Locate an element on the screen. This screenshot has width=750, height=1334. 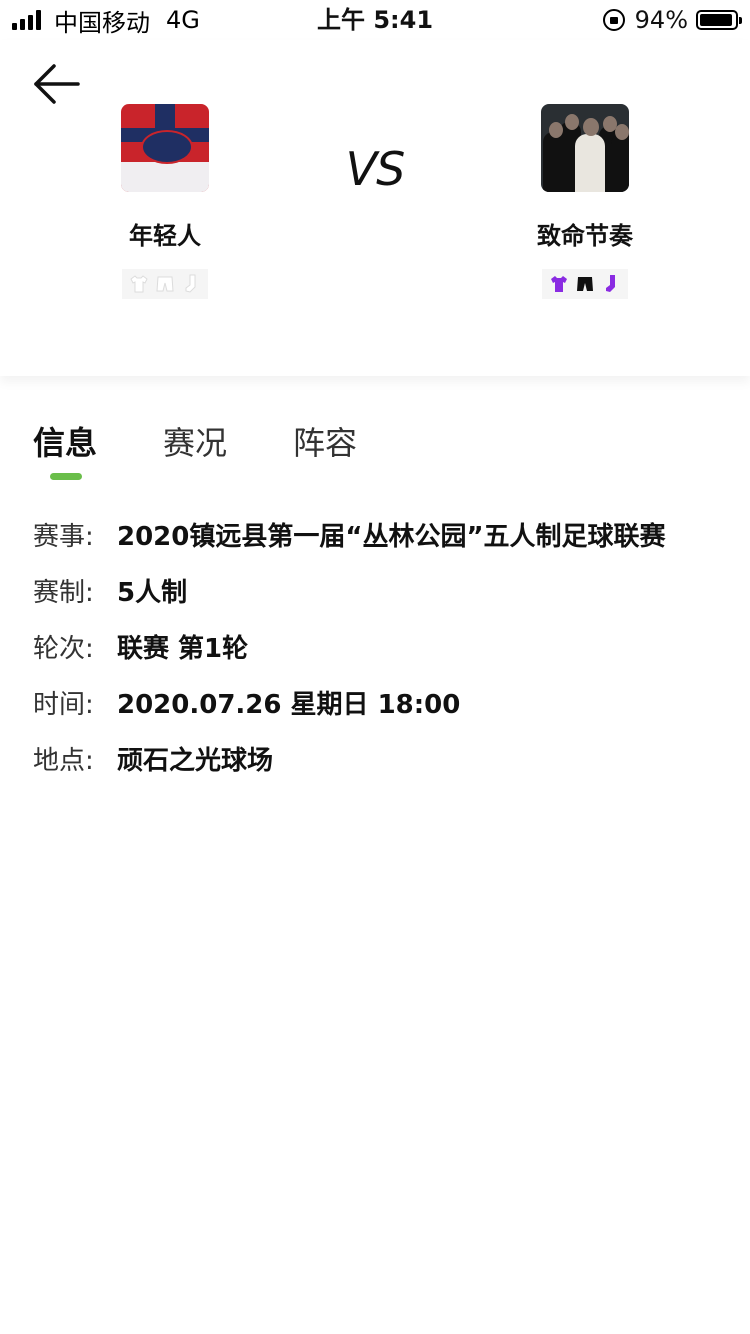
info-value: 2020.07.26 星期日 18:00 is located at coordinates (289, 704).